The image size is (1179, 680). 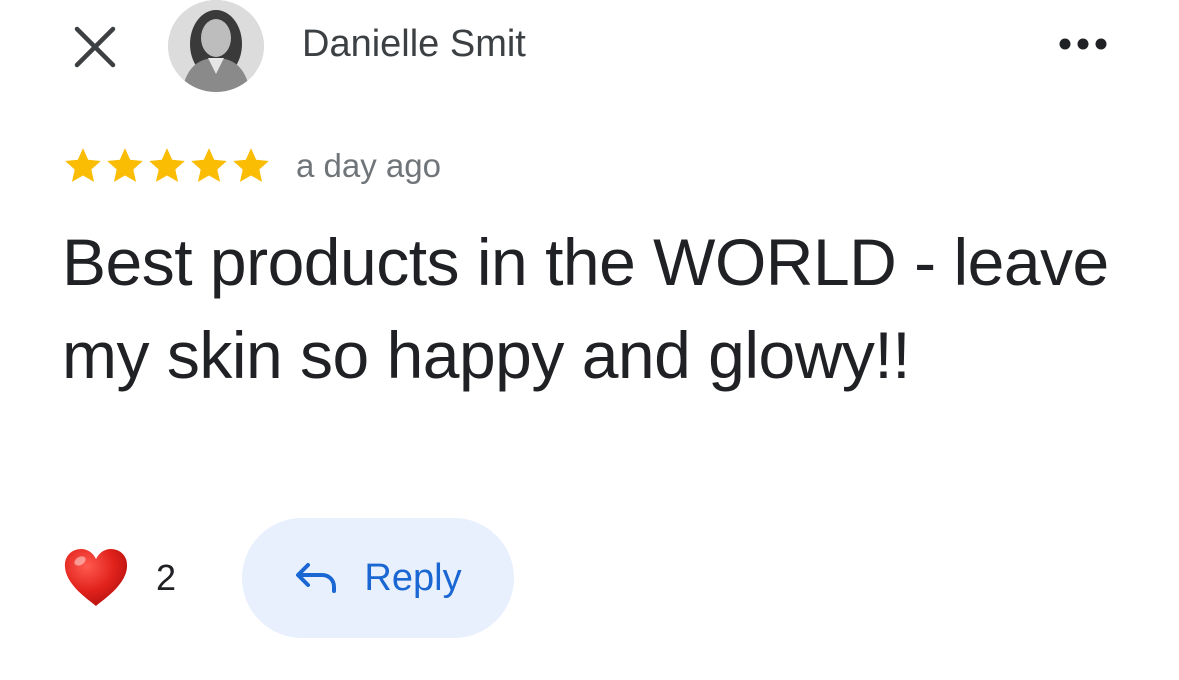 I want to click on star-rating, so click(x=167, y=166).